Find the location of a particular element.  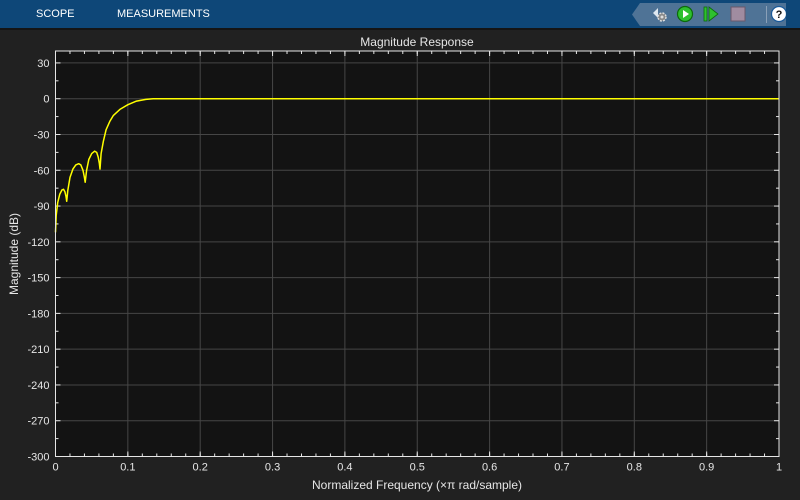

y-tick-label: 0 is located at coordinates (46, 100).